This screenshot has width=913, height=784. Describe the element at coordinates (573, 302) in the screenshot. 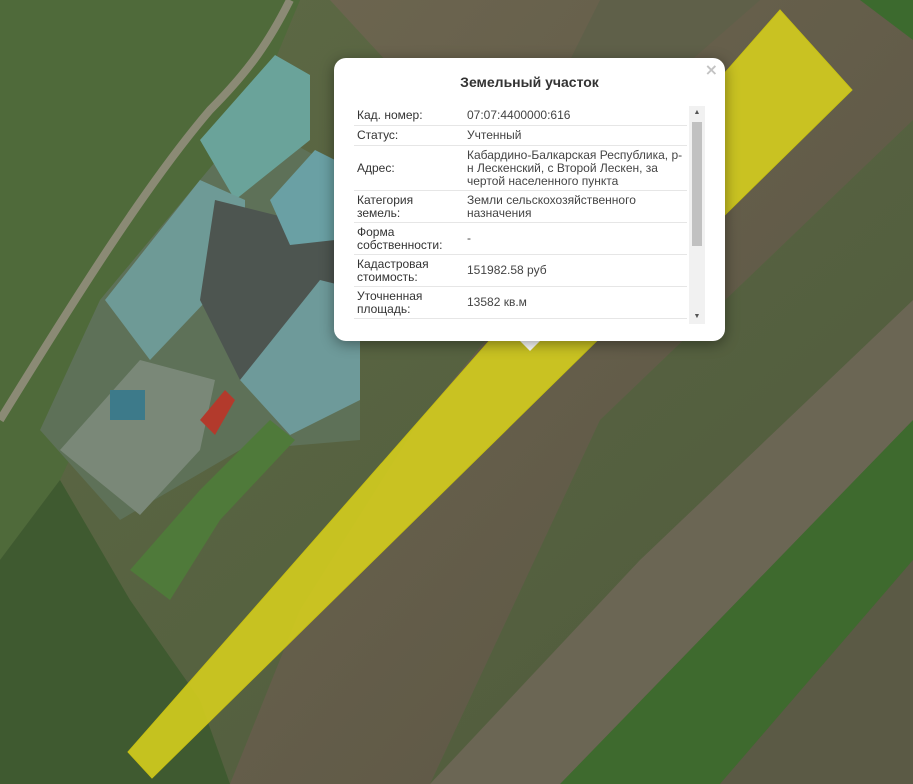

I see `row-value: 13582 кв.м` at that location.